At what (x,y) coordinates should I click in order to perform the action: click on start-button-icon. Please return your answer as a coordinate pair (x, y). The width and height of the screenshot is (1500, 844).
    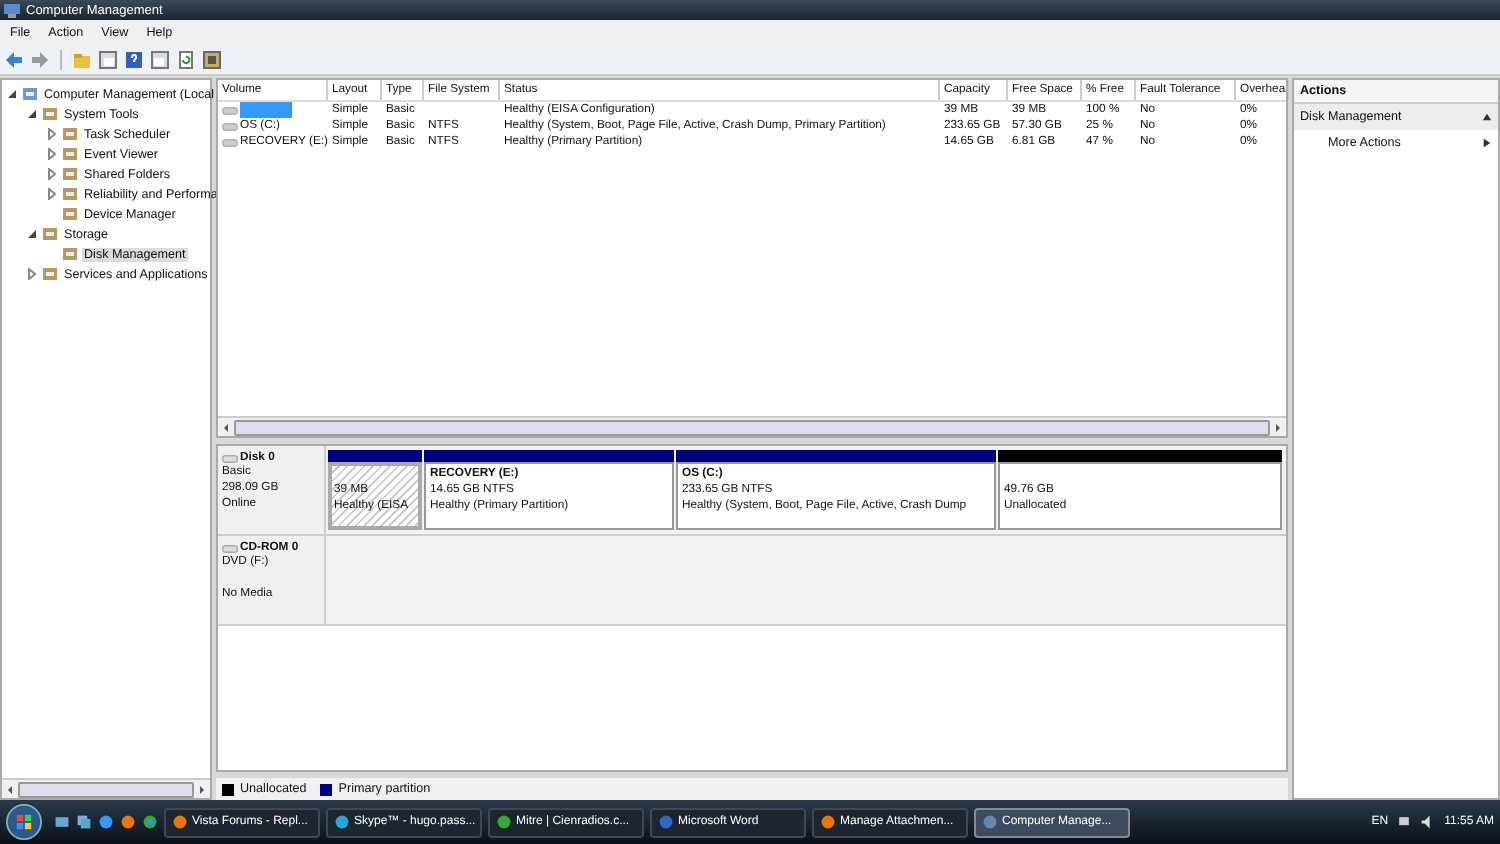
    Looking at the image, I should click on (24, 822).